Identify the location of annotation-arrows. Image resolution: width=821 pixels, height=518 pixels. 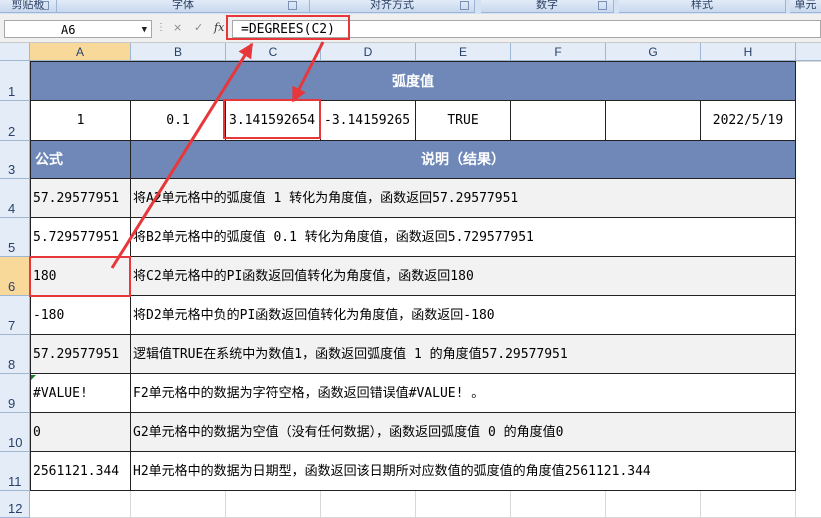
(217, 155).